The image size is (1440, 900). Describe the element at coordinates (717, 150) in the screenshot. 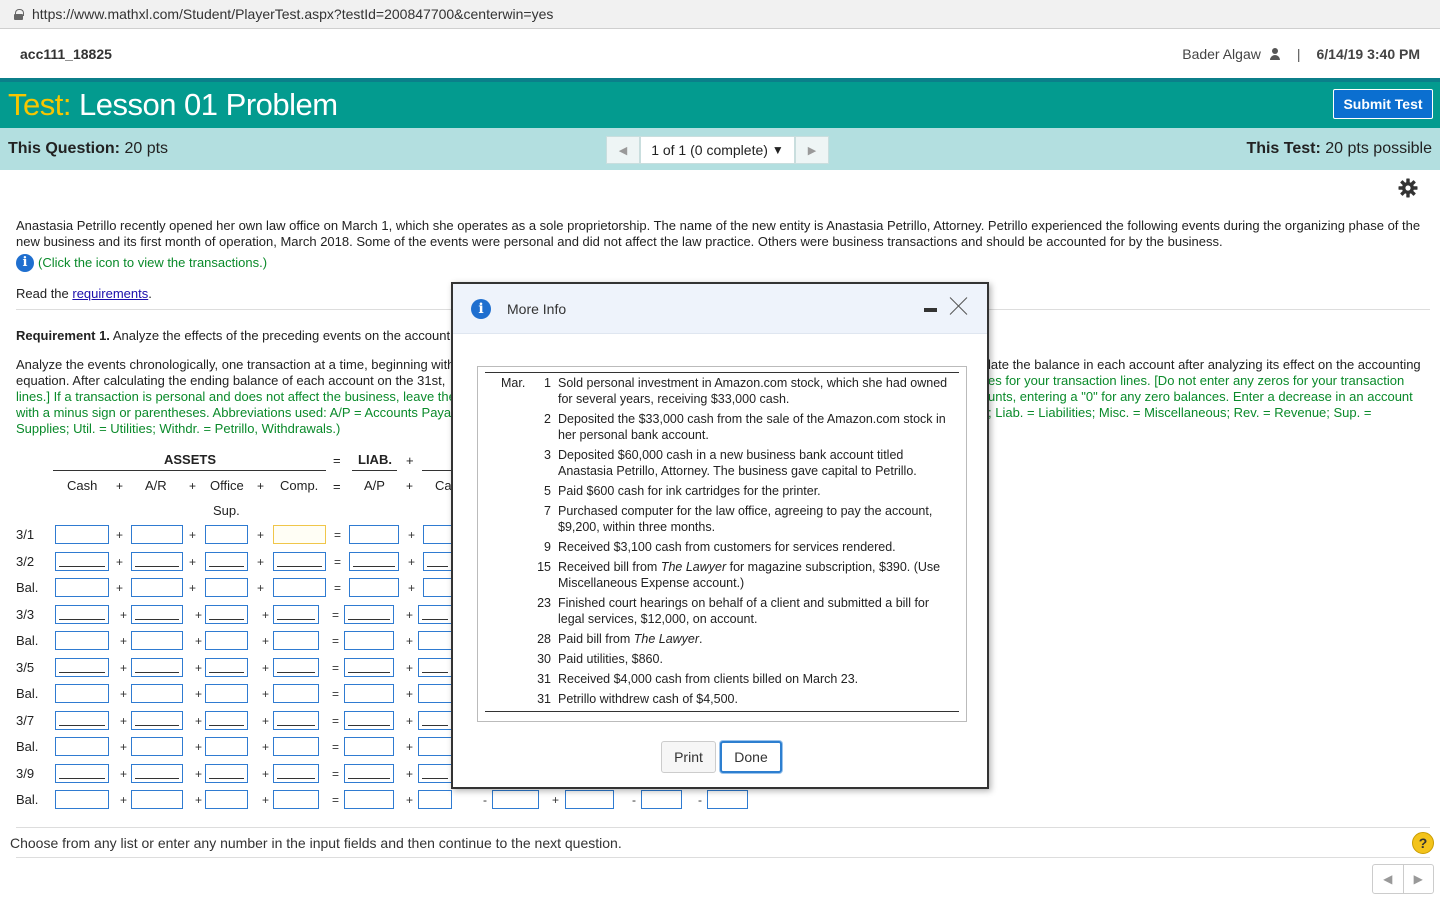

I see `question-select: 1 of 1 (0 complete) ▼` at that location.